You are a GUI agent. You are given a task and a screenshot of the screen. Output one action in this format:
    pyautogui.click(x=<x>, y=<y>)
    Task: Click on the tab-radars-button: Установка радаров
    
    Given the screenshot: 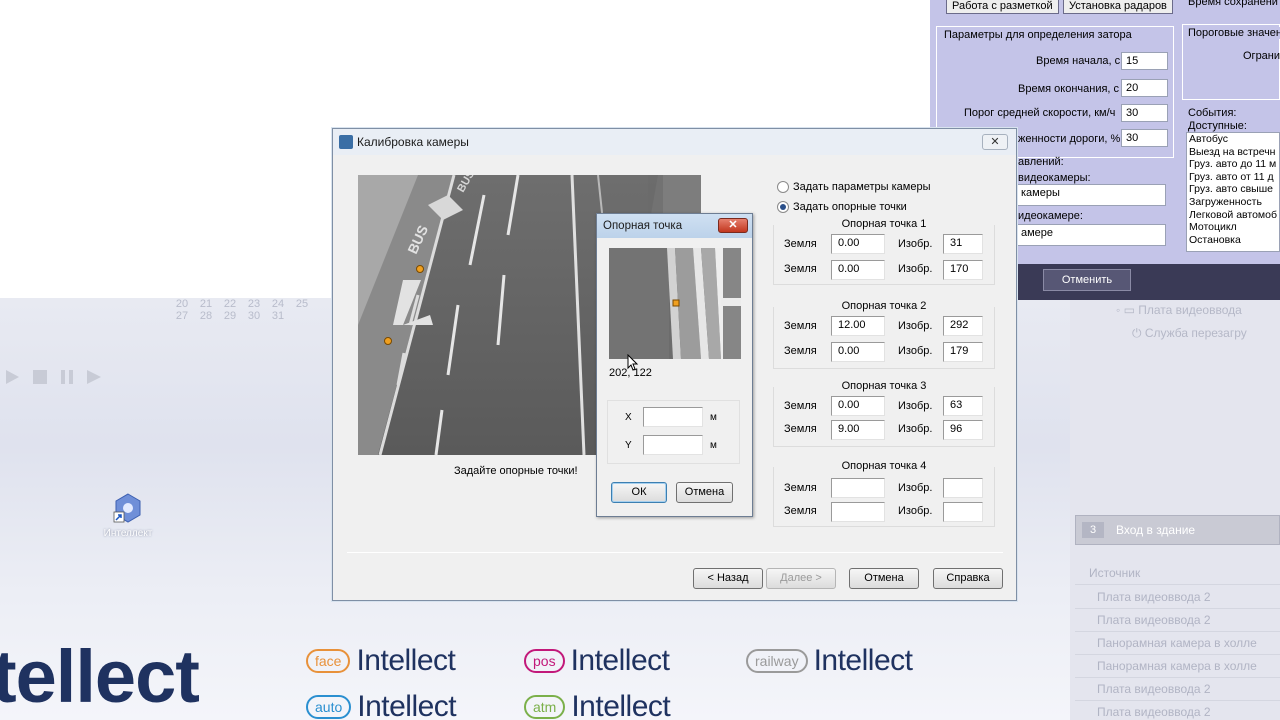 What is the action you would take?
    pyautogui.click(x=1118, y=7)
    